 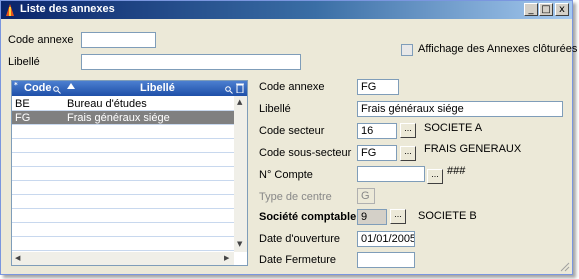 What do you see at coordinates (456, 171) in the screenshot?
I see `n-compte-desc: ###` at bounding box center [456, 171].